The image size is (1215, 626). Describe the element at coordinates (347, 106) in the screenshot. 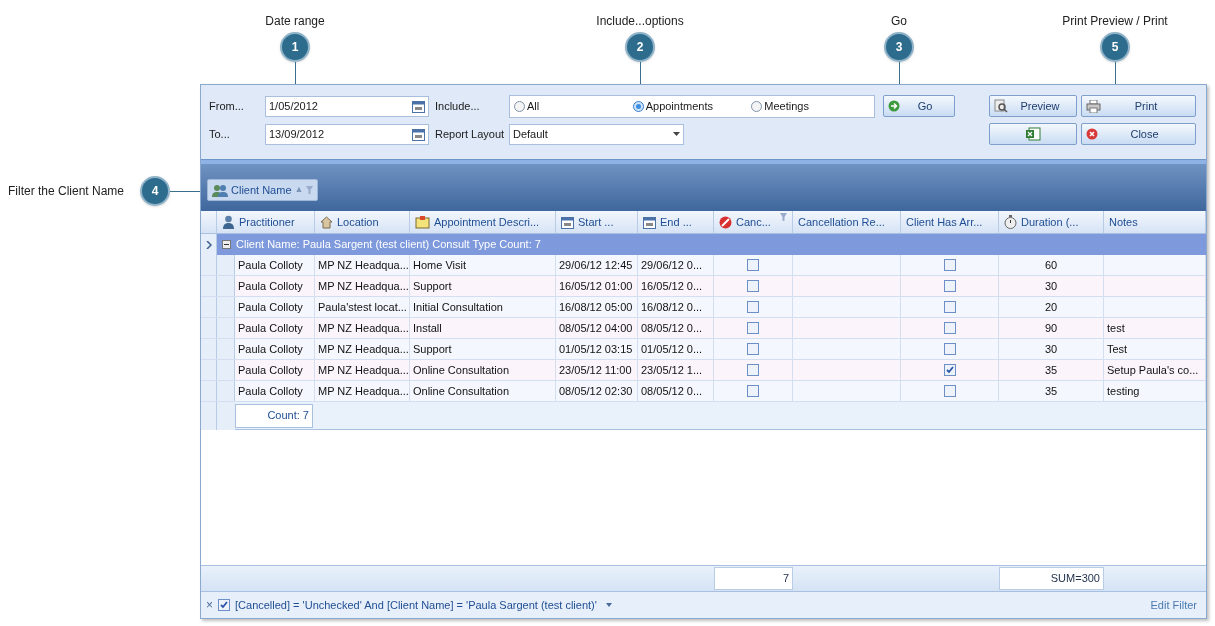

I see `date-field: 1/05/2012` at that location.